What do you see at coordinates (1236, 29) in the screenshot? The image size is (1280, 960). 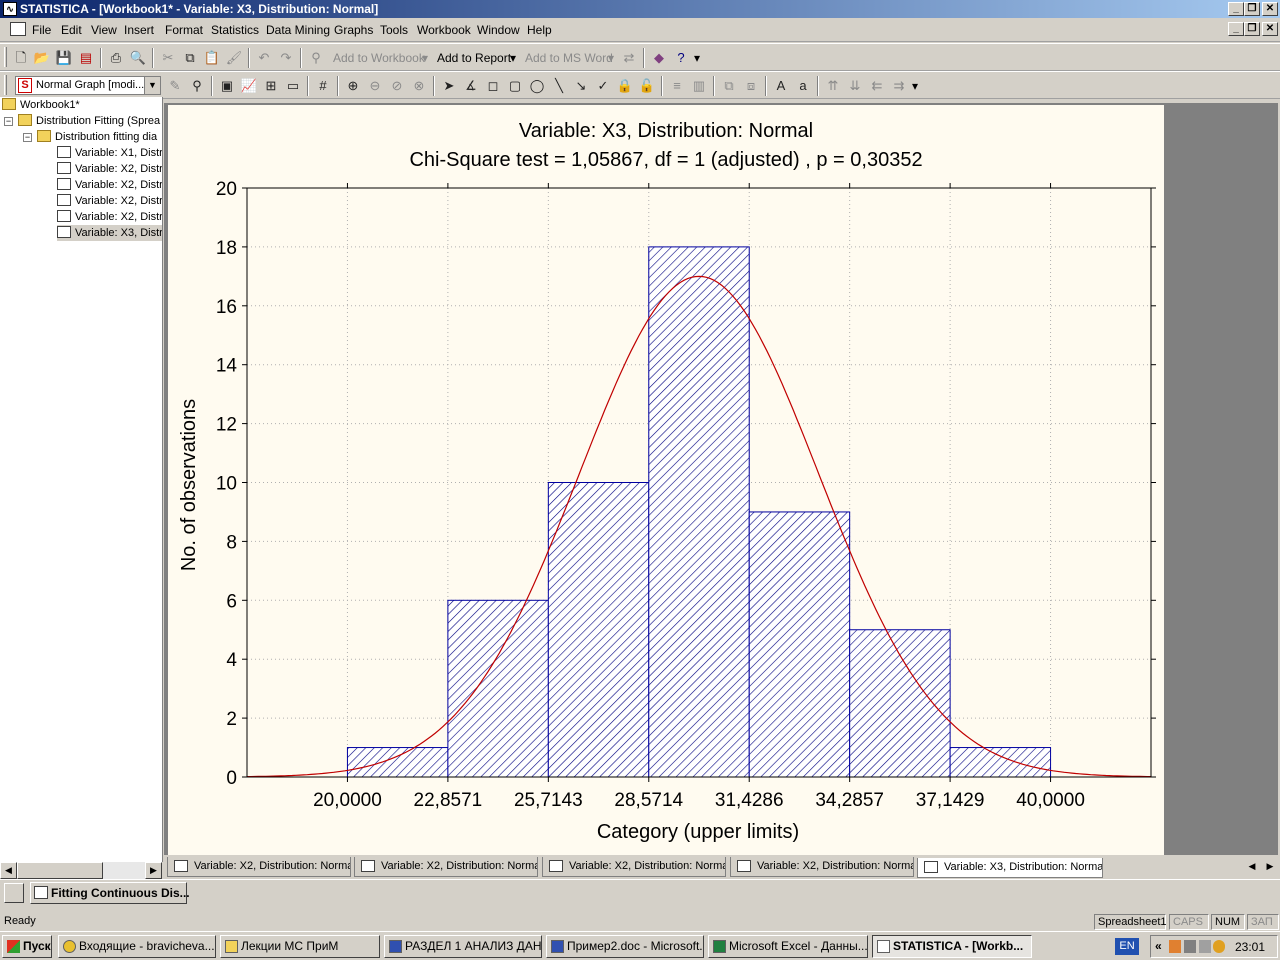 I see `doc-minimize-button: _` at bounding box center [1236, 29].